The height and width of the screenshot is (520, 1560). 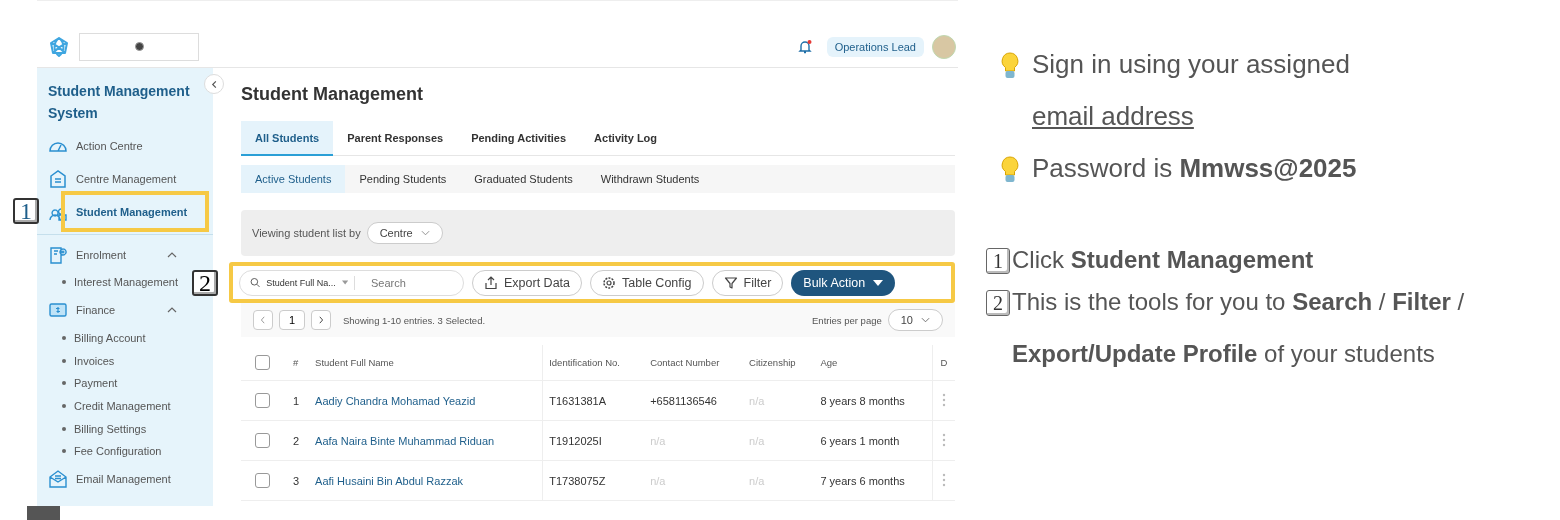 What do you see at coordinates (998, 261) in the screenshot?
I see `step-number-badge: 1` at bounding box center [998, 261].